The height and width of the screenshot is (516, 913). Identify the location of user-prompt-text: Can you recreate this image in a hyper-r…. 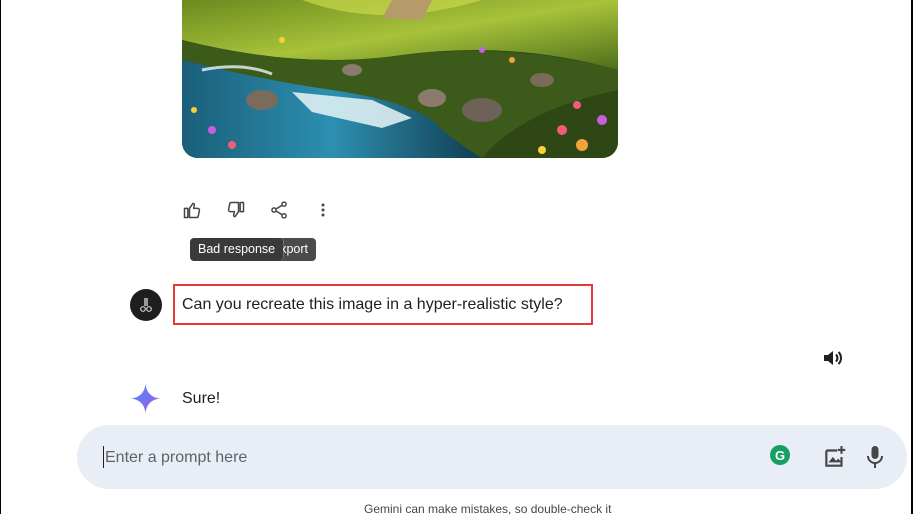
(372, 304).